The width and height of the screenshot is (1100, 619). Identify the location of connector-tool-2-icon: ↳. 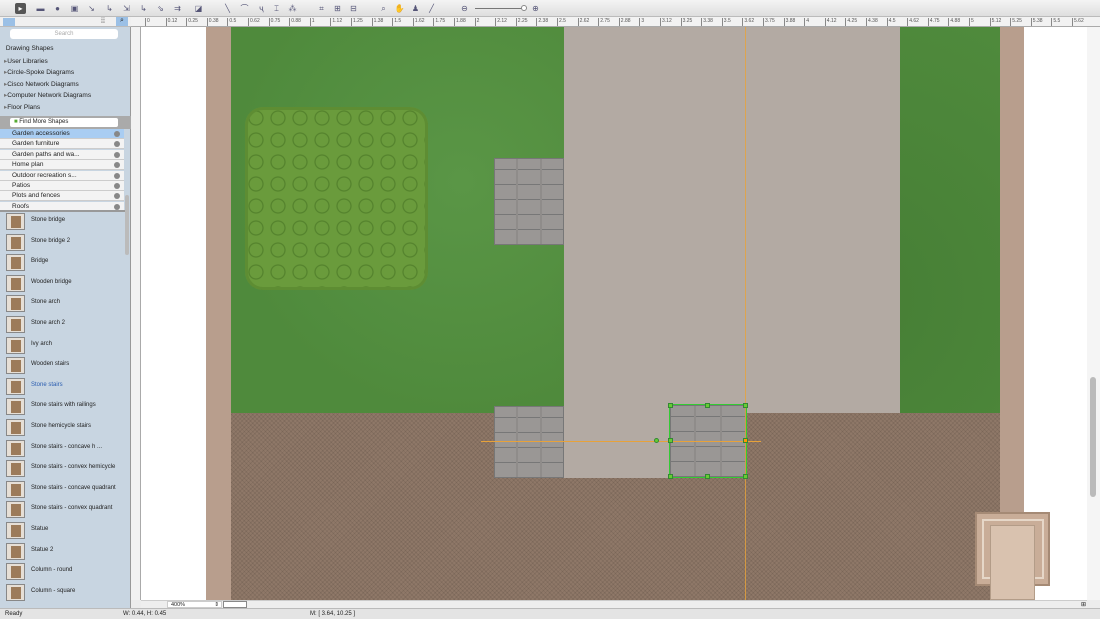
(143, 8).